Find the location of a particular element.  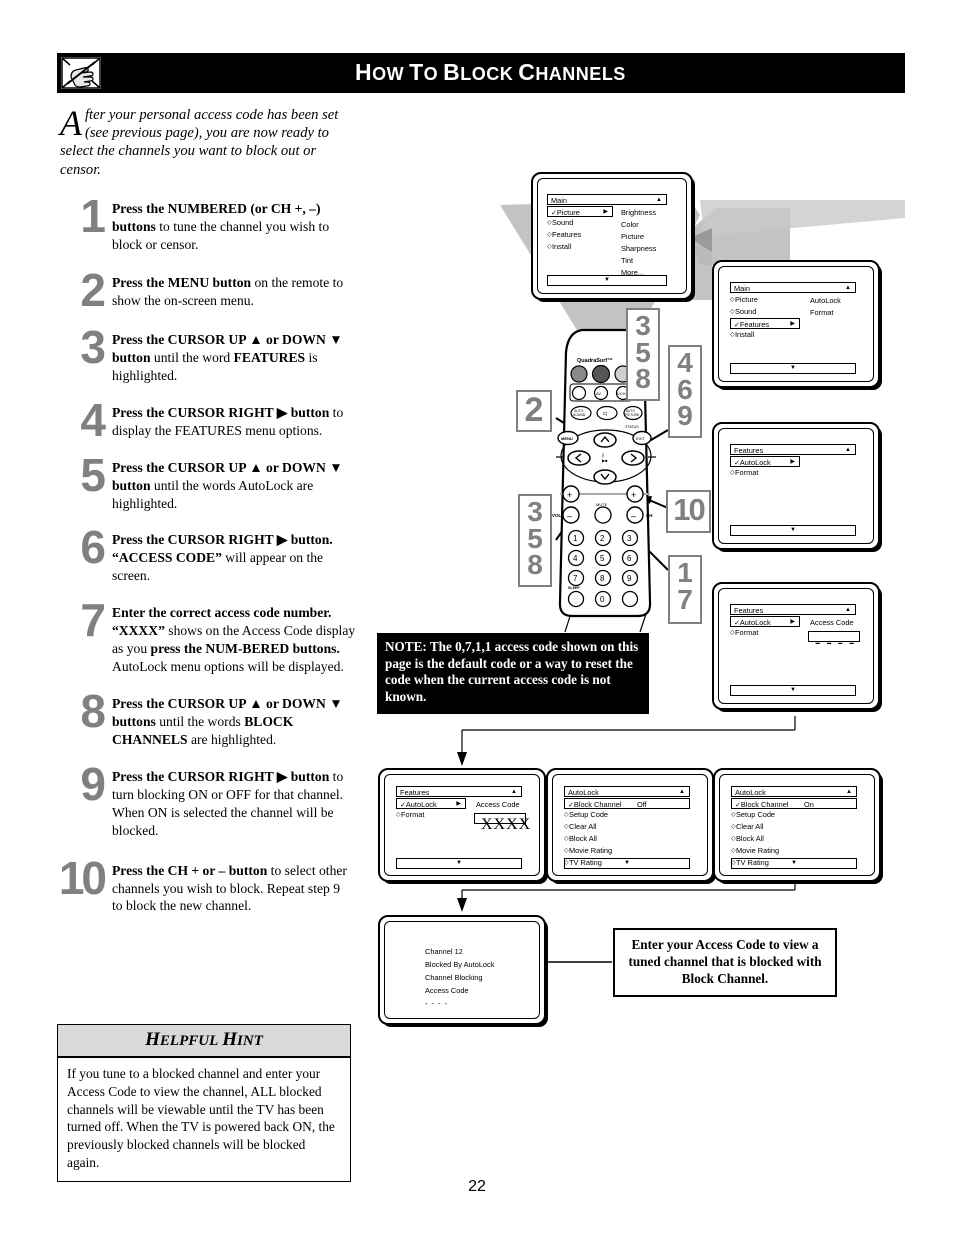

osd-item-label: Setup Code is located at coordinates (756, 814).